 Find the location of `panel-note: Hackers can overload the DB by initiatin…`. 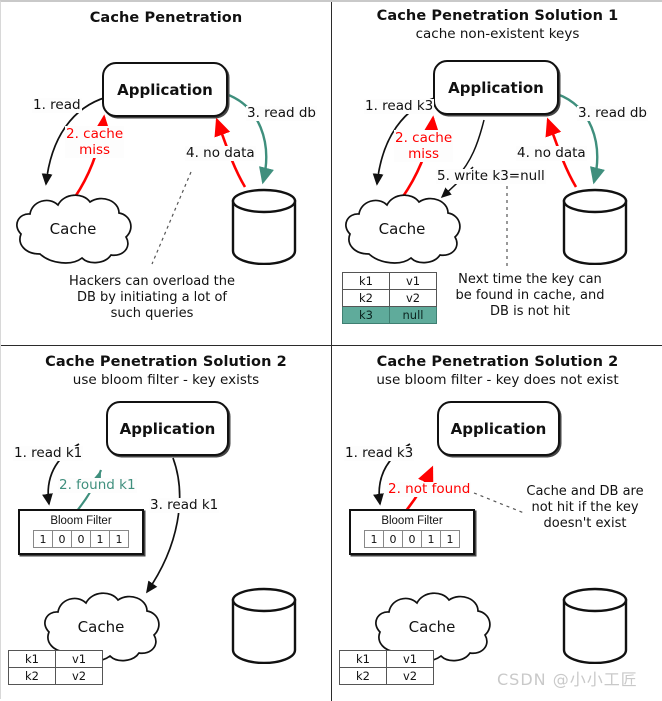

panel-note: Hackers can overload the DB by initiatin… is located at coordinates (152, 297).